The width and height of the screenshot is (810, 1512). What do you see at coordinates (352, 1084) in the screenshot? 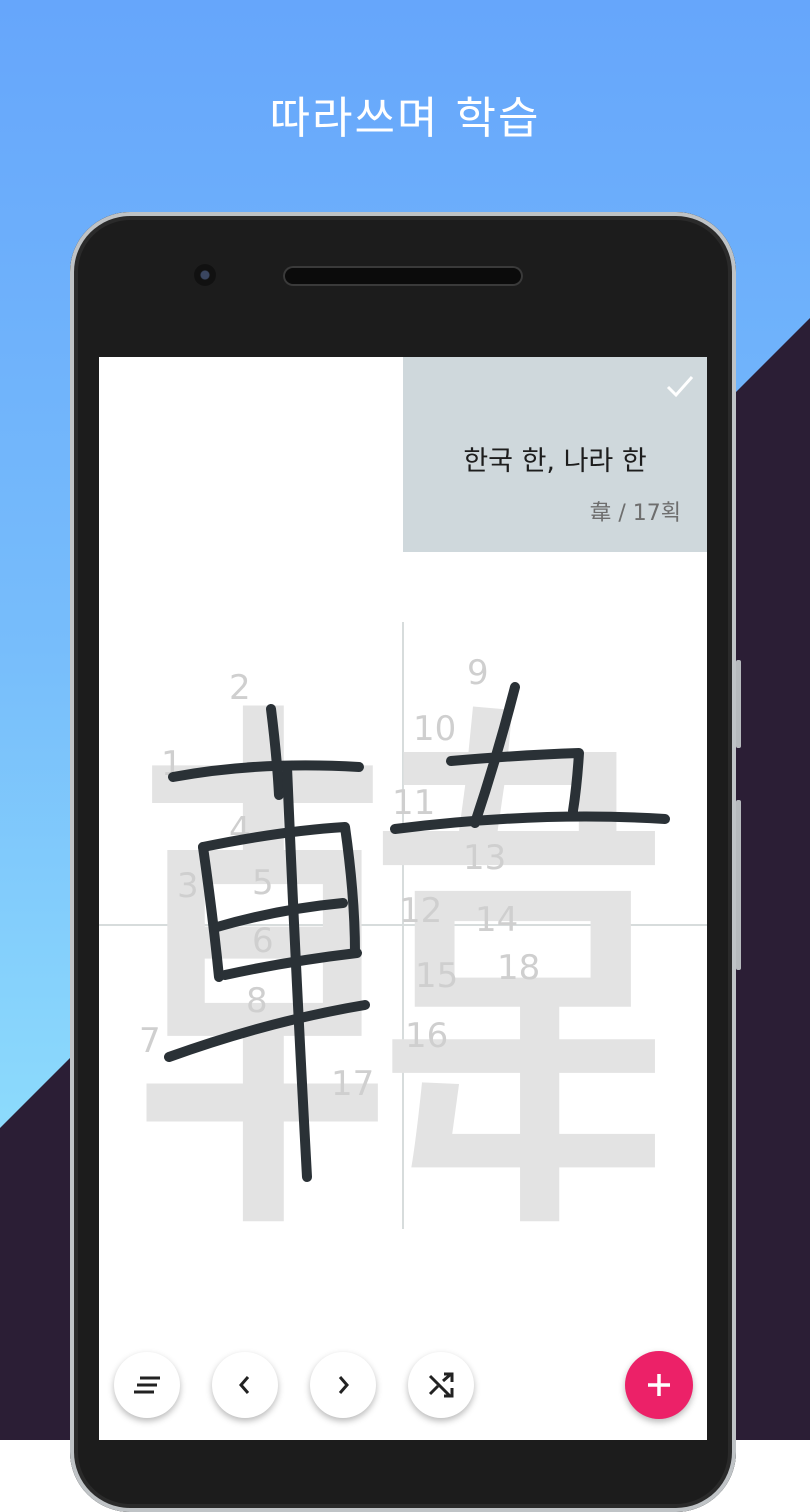
I see `stroke-number: 17` at bounding box center [352, 1084].